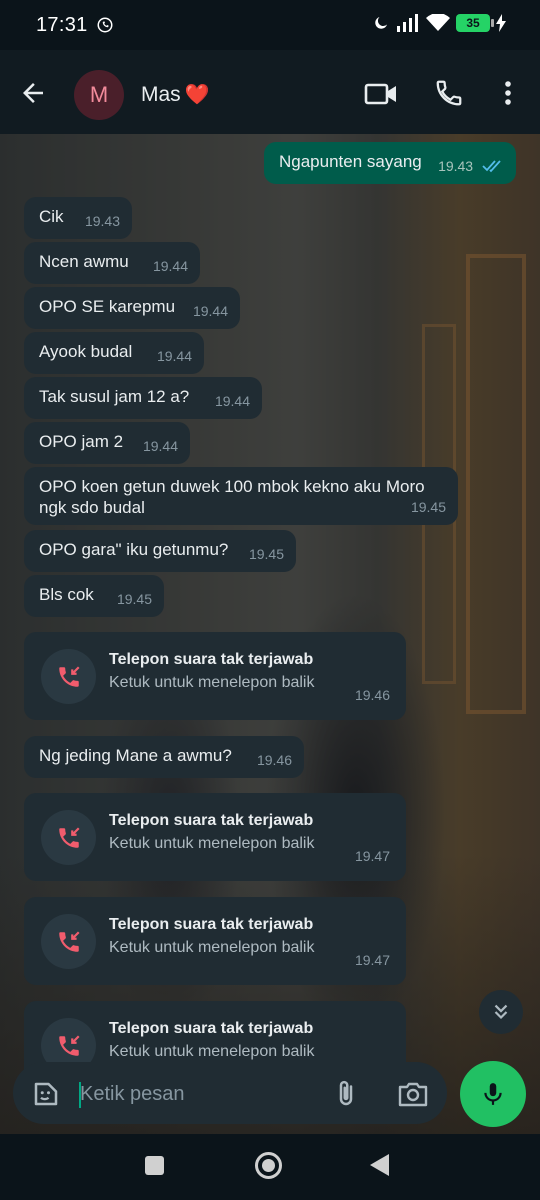  I want to click on message-text: OPO gara" iku getunmu?, so click(134, 549).